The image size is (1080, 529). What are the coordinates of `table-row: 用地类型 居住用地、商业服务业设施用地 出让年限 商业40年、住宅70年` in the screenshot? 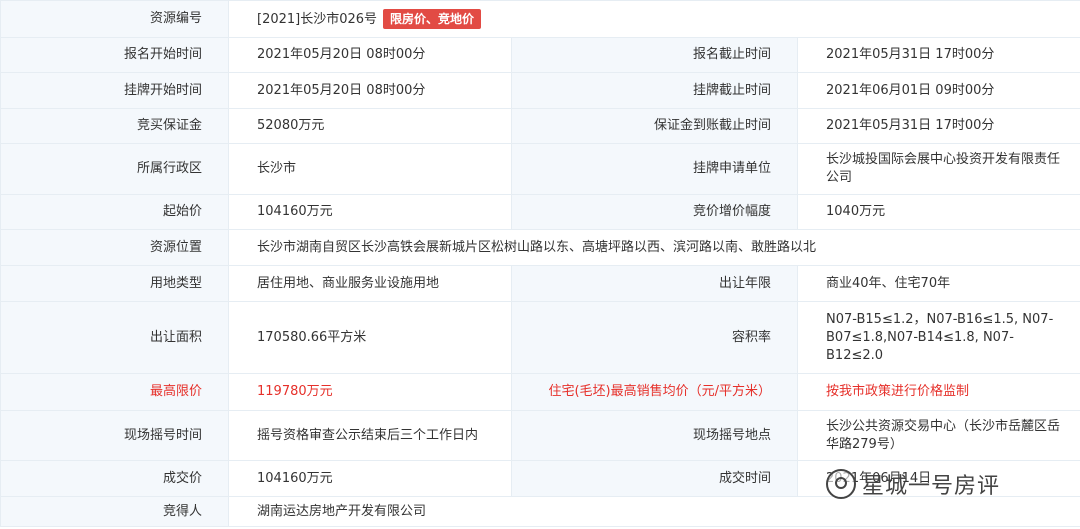 It's located at (540, 283).